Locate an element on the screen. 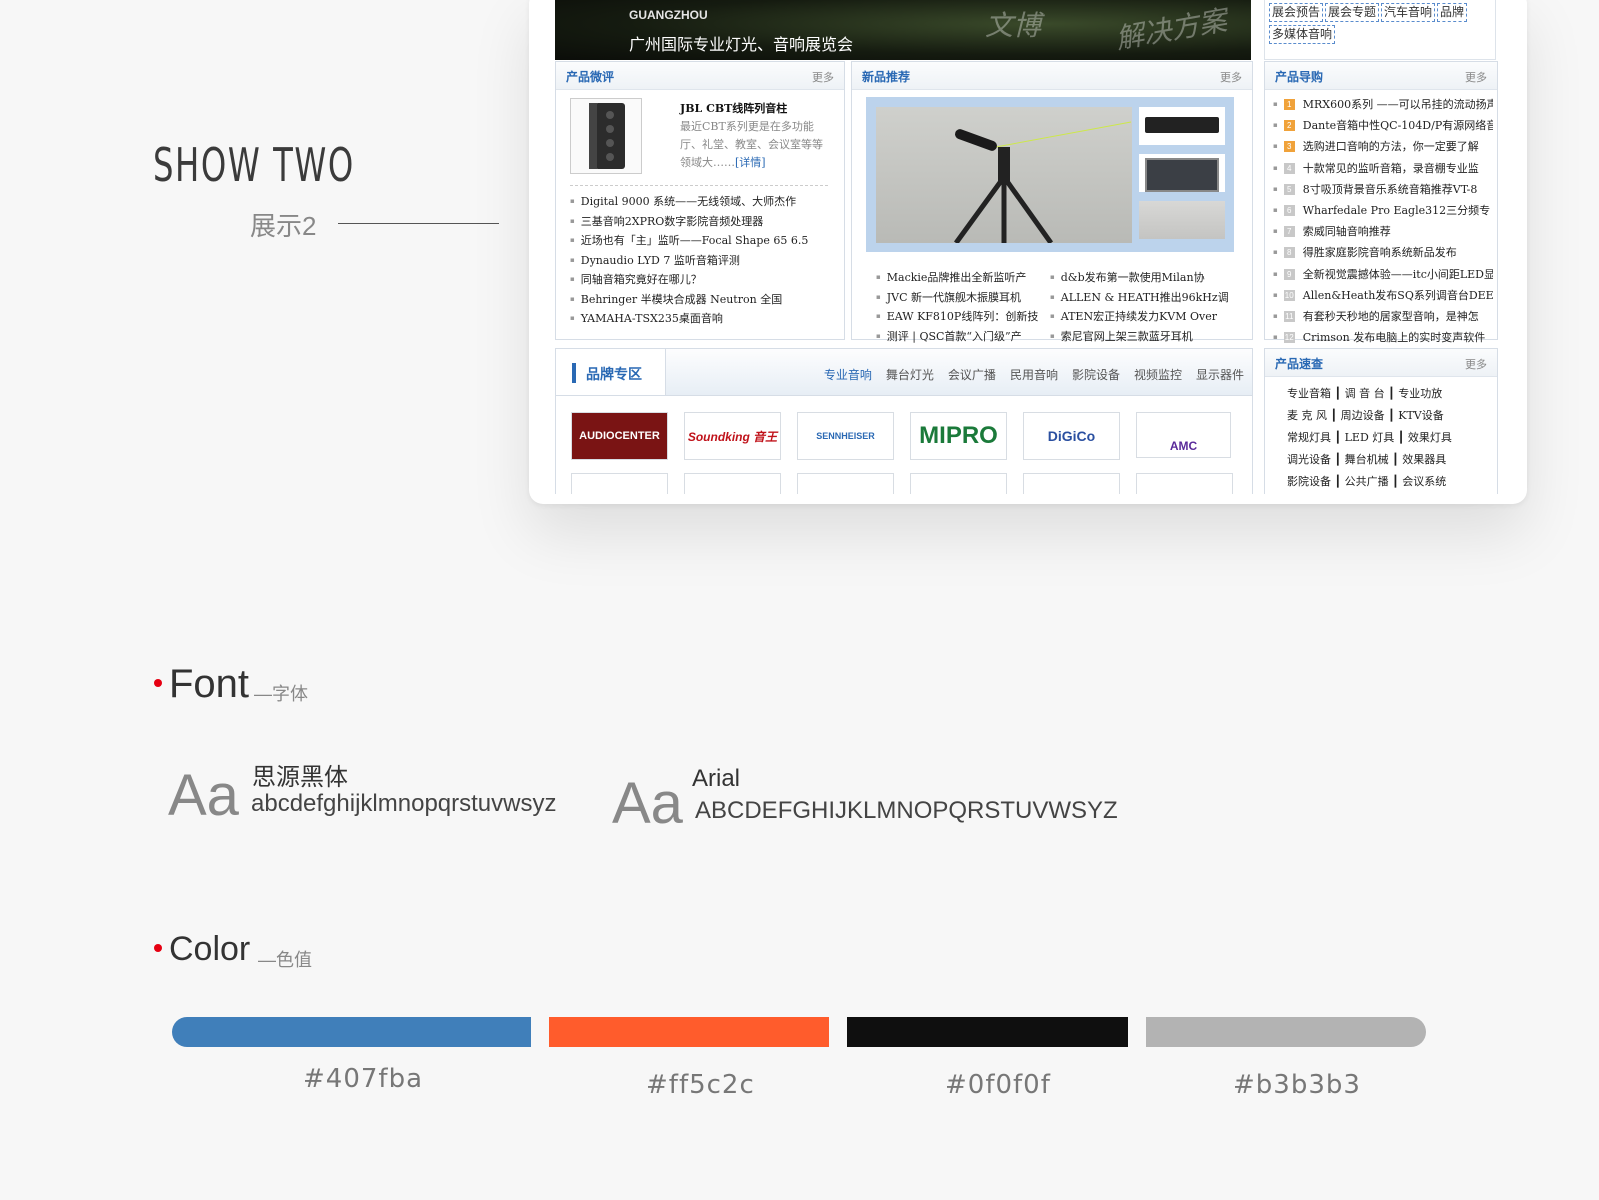  brand-logo-amc: AMC is located at coordinates (1183, 435).